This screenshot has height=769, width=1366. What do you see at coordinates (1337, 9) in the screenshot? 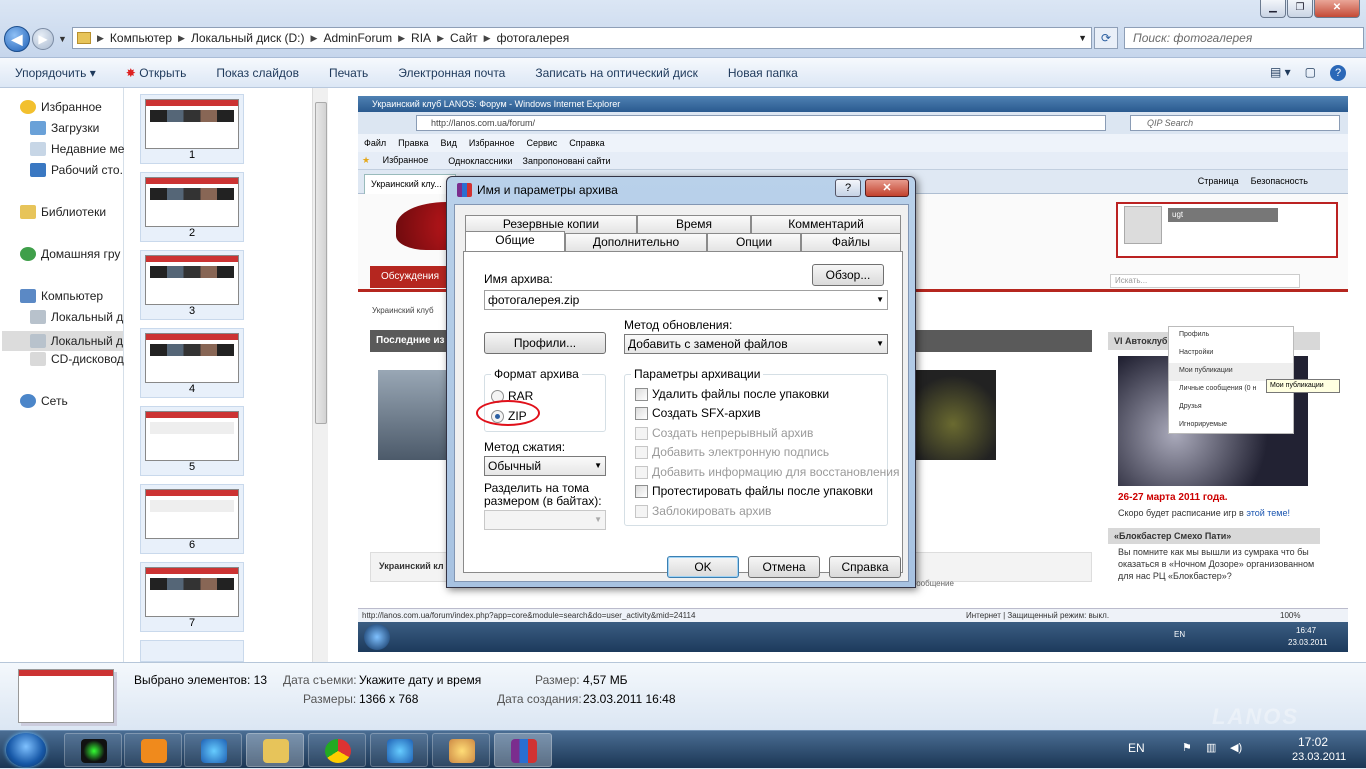
I see `close-window-button: ✕` at bounding box center [1337, 9].